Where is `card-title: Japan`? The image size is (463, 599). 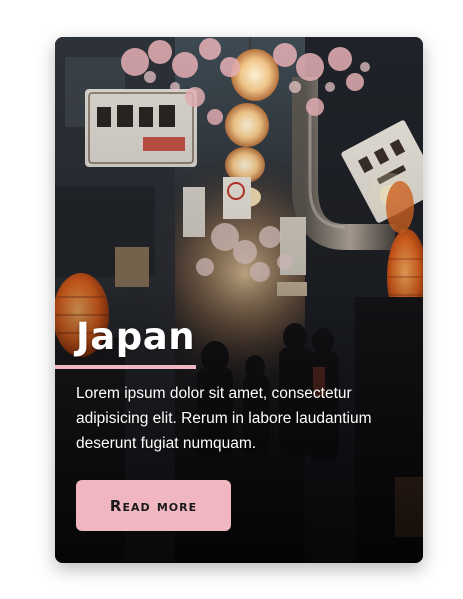
card-title: Japan is located at coordinates (136, 336).